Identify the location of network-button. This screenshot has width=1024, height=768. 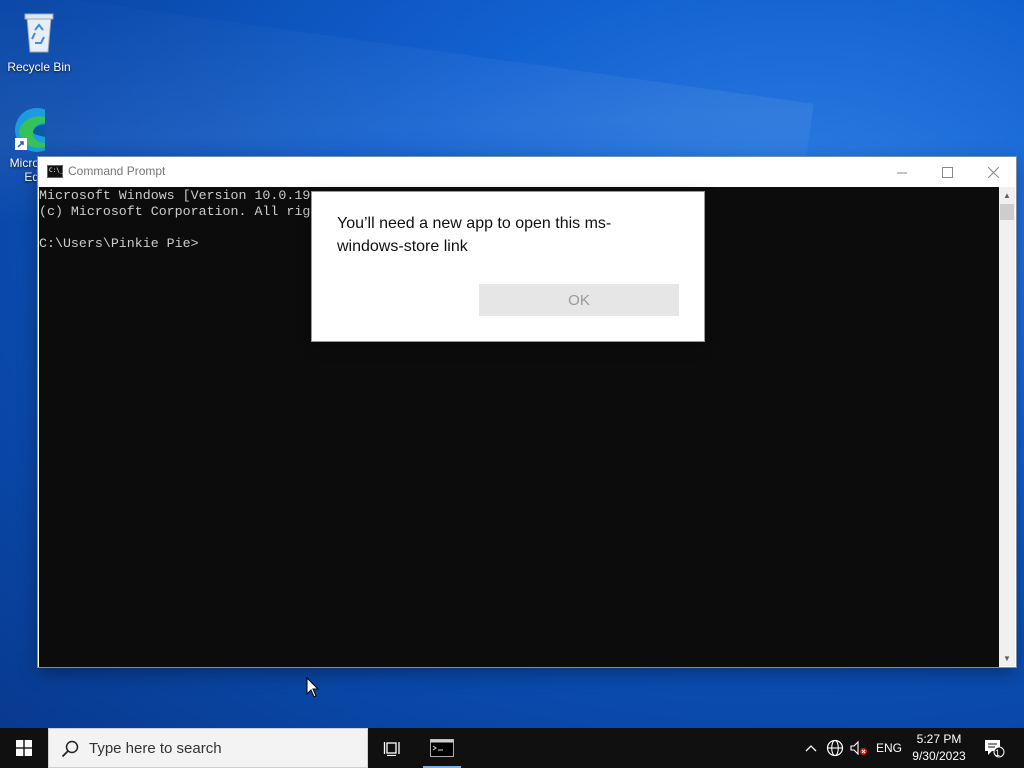
(835, 748).